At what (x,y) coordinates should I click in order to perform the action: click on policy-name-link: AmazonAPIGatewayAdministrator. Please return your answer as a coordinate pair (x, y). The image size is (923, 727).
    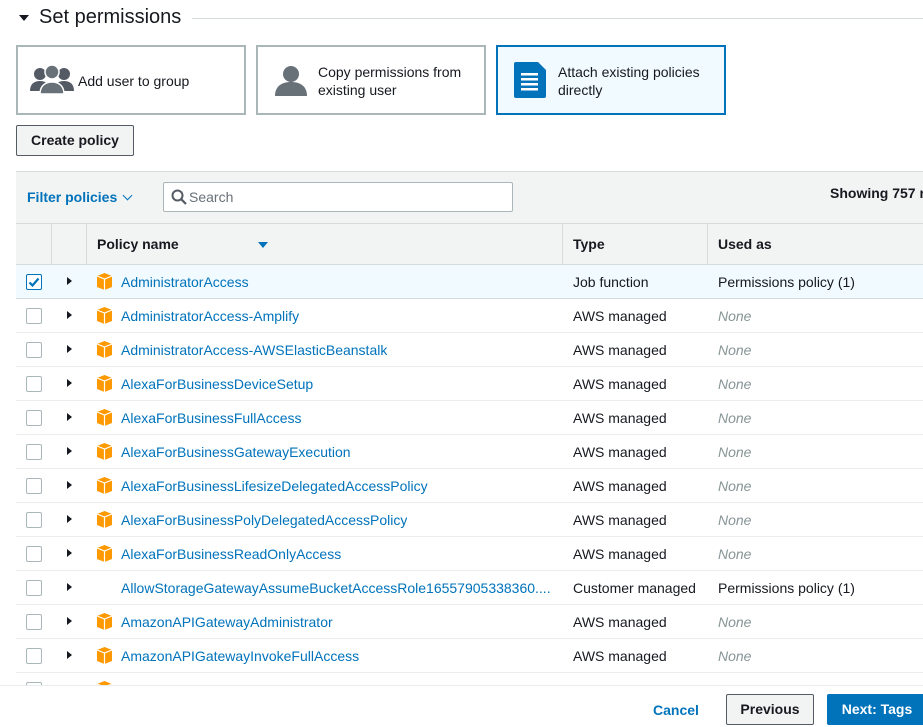
    Looking at the image, I should click on (227, 622).